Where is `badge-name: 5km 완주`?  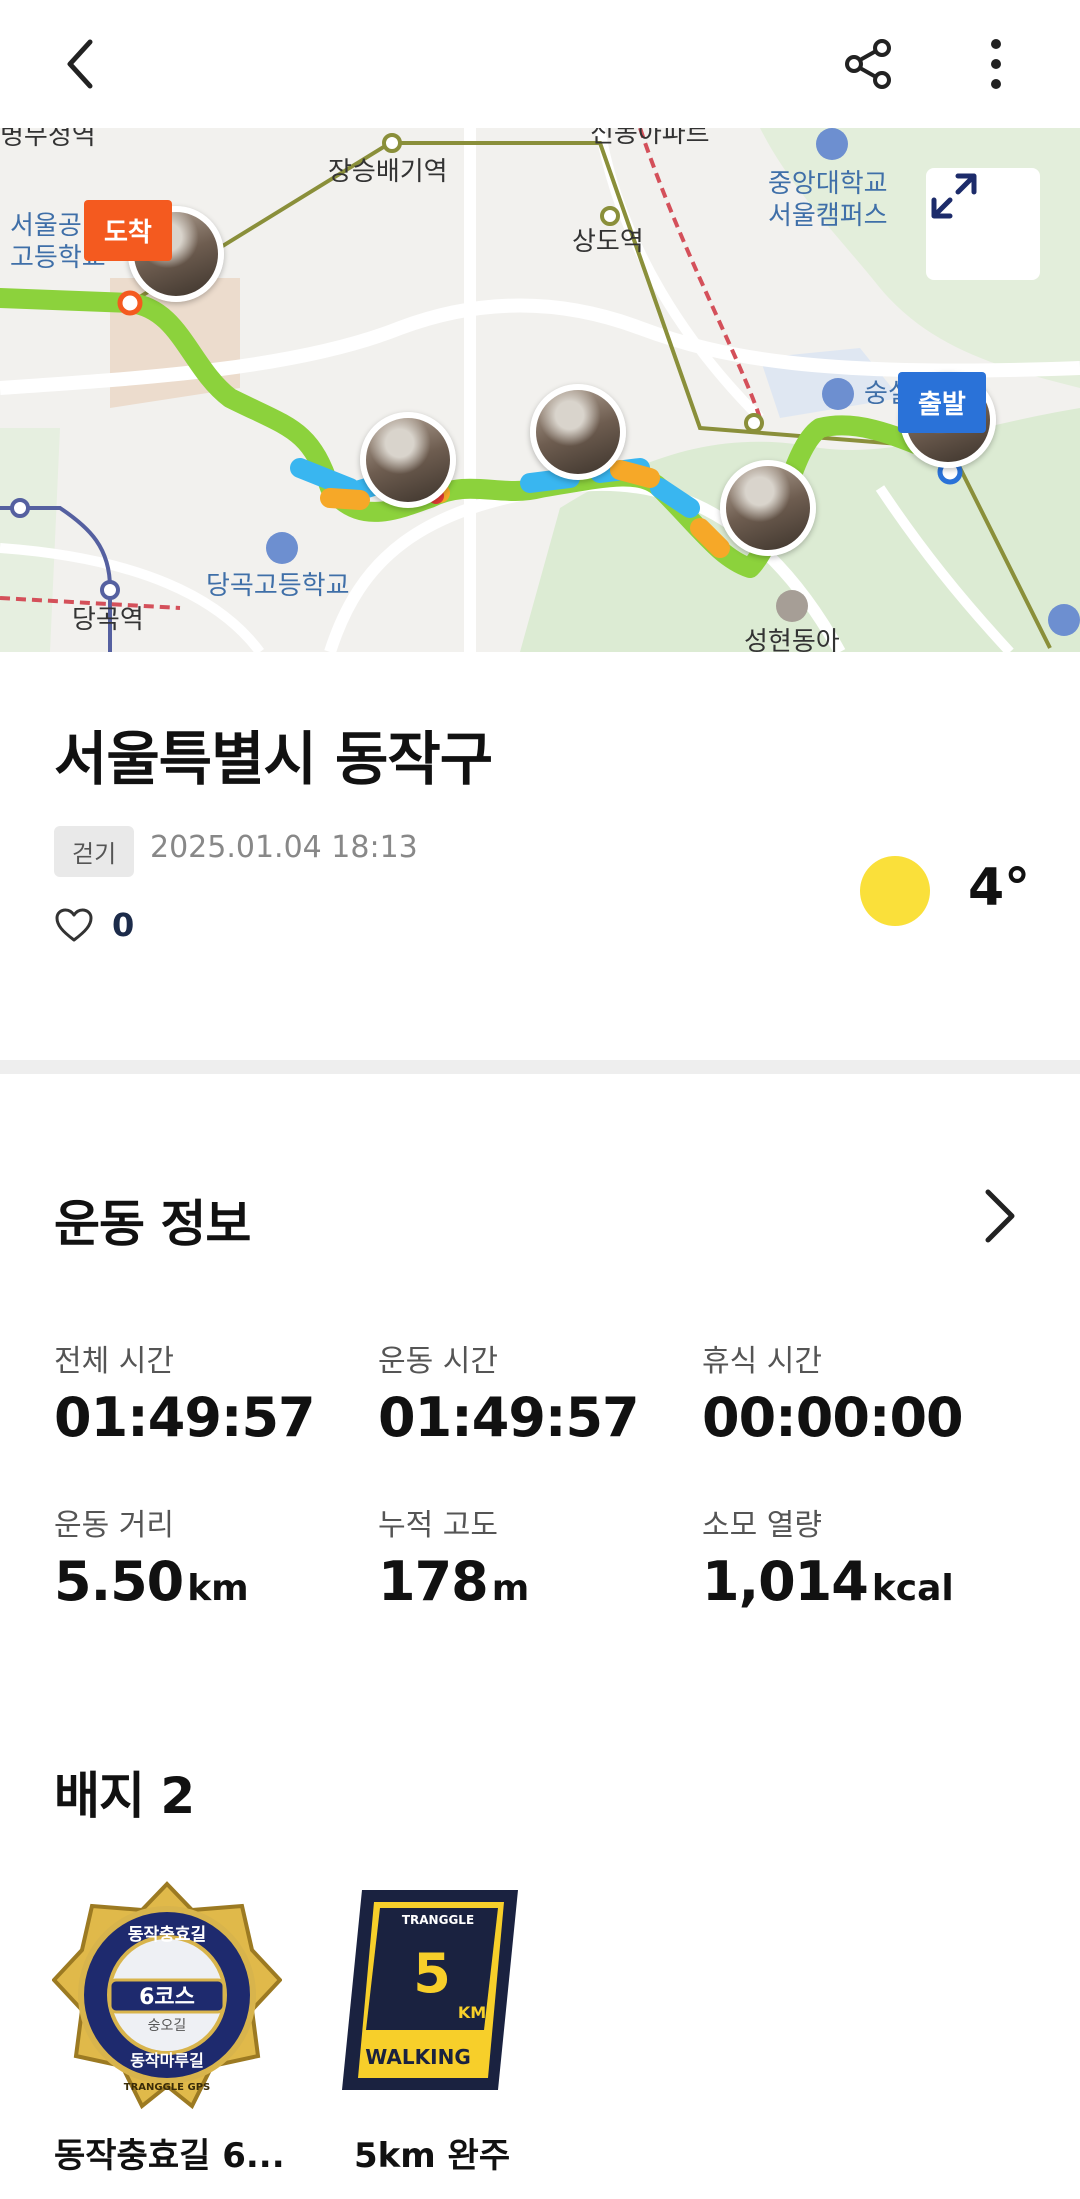
badge-name: 5km 완주 is located at coordinates (432, 2156).